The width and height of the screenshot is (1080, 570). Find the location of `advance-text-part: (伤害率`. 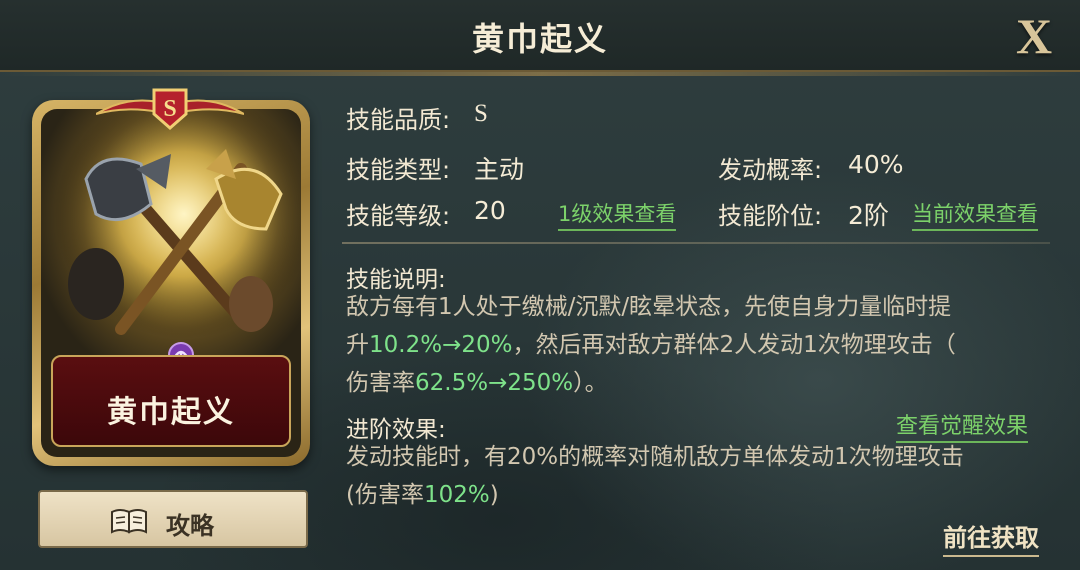

advance-text-part: (伤害率 is located at coordinates (385, 495).